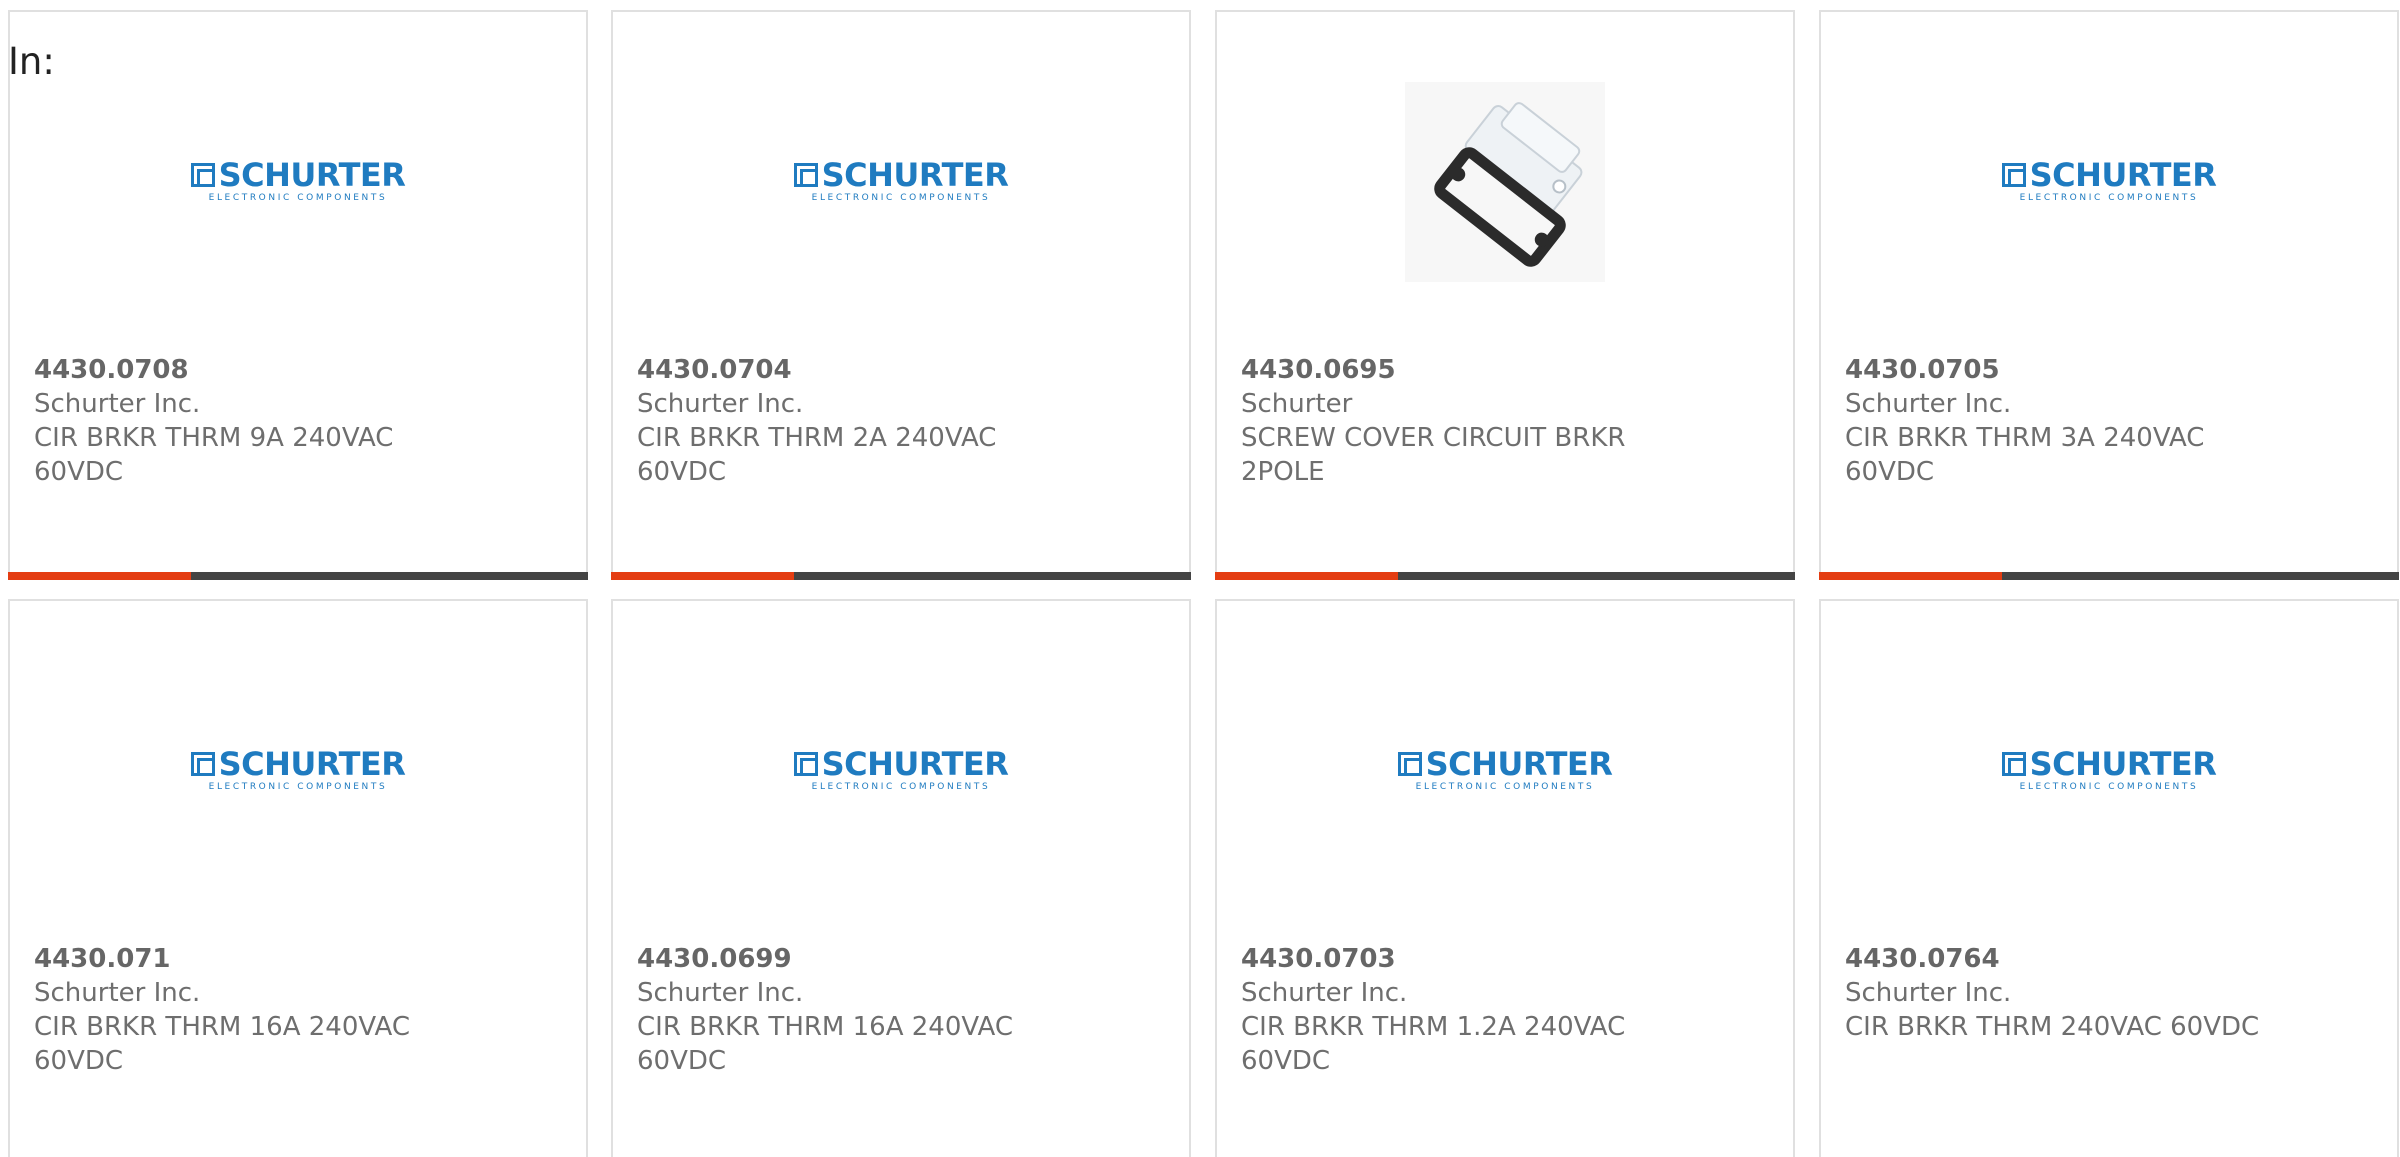 This screenshot has width=2400, height=1157. What do you see at coordinates (1433, 1044) in the screenshot?
I see `description: CIR BRKR THRM 1.2A 240VAC 60VDC` at bounding box center [1433, 1044].